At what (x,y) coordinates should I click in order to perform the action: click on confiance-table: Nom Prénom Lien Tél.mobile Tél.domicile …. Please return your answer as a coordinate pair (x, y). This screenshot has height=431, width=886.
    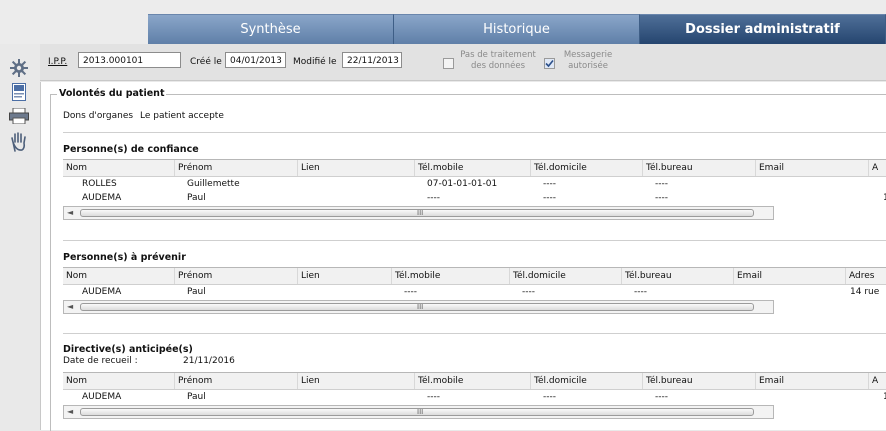
    Looking at the image, I should click on (474, 189).